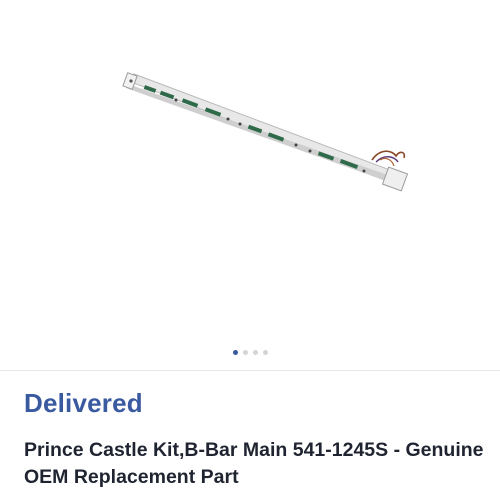  Describe the element at coordinates (250, 370) in the screenshot. I see `section-divider` at that location.